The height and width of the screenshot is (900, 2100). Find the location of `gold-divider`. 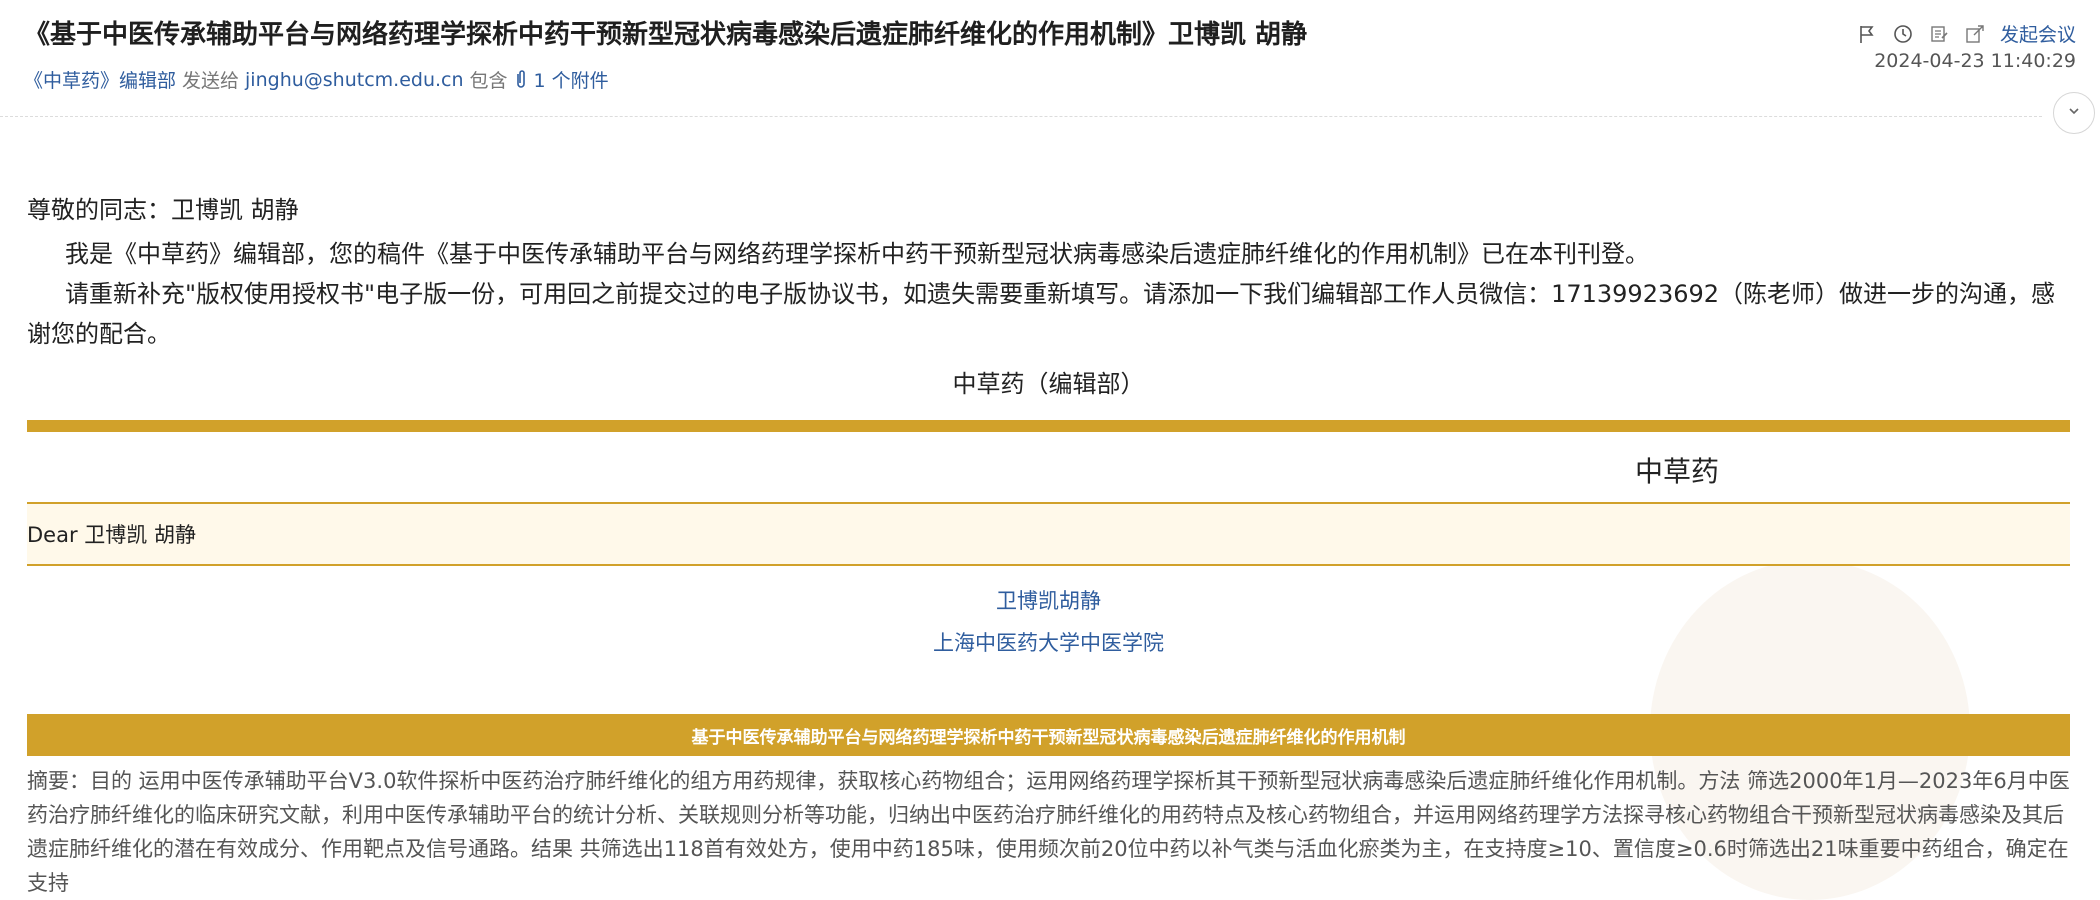

gold-divider is located at coordinates (1048, 426).